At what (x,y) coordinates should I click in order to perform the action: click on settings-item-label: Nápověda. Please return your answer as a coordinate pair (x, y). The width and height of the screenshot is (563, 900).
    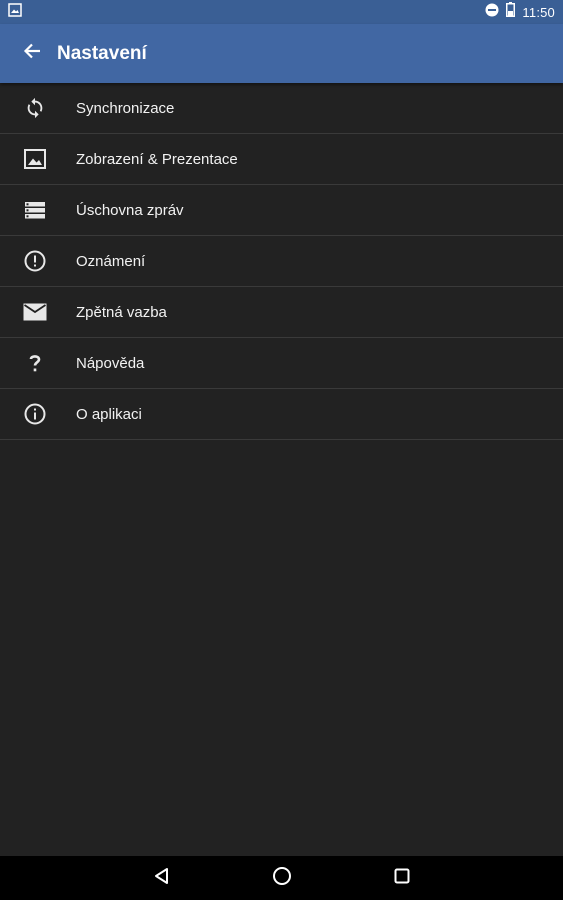
    Looking at the image, I should click on (110, 363).